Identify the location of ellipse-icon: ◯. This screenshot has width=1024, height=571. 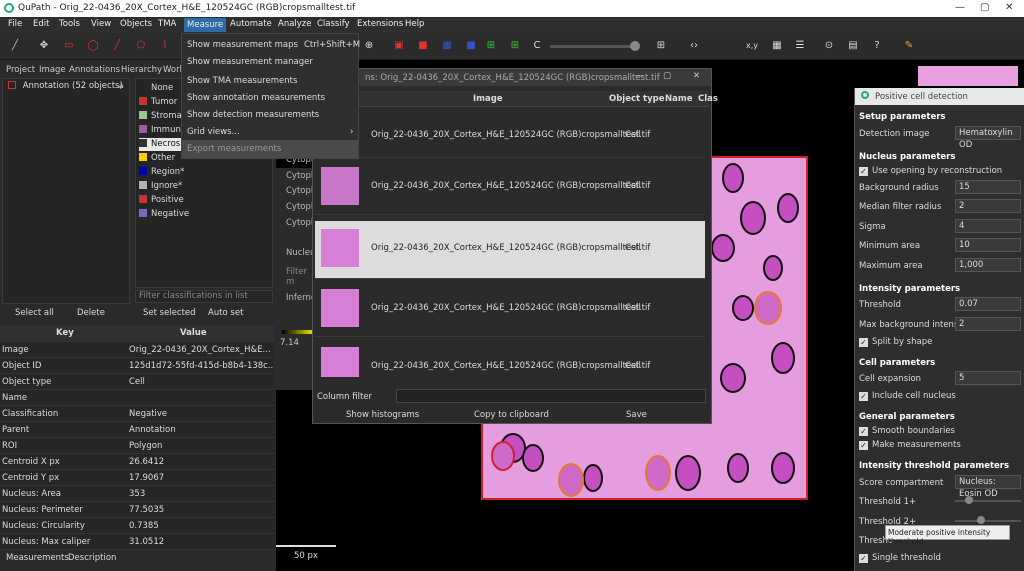
(93, 46).